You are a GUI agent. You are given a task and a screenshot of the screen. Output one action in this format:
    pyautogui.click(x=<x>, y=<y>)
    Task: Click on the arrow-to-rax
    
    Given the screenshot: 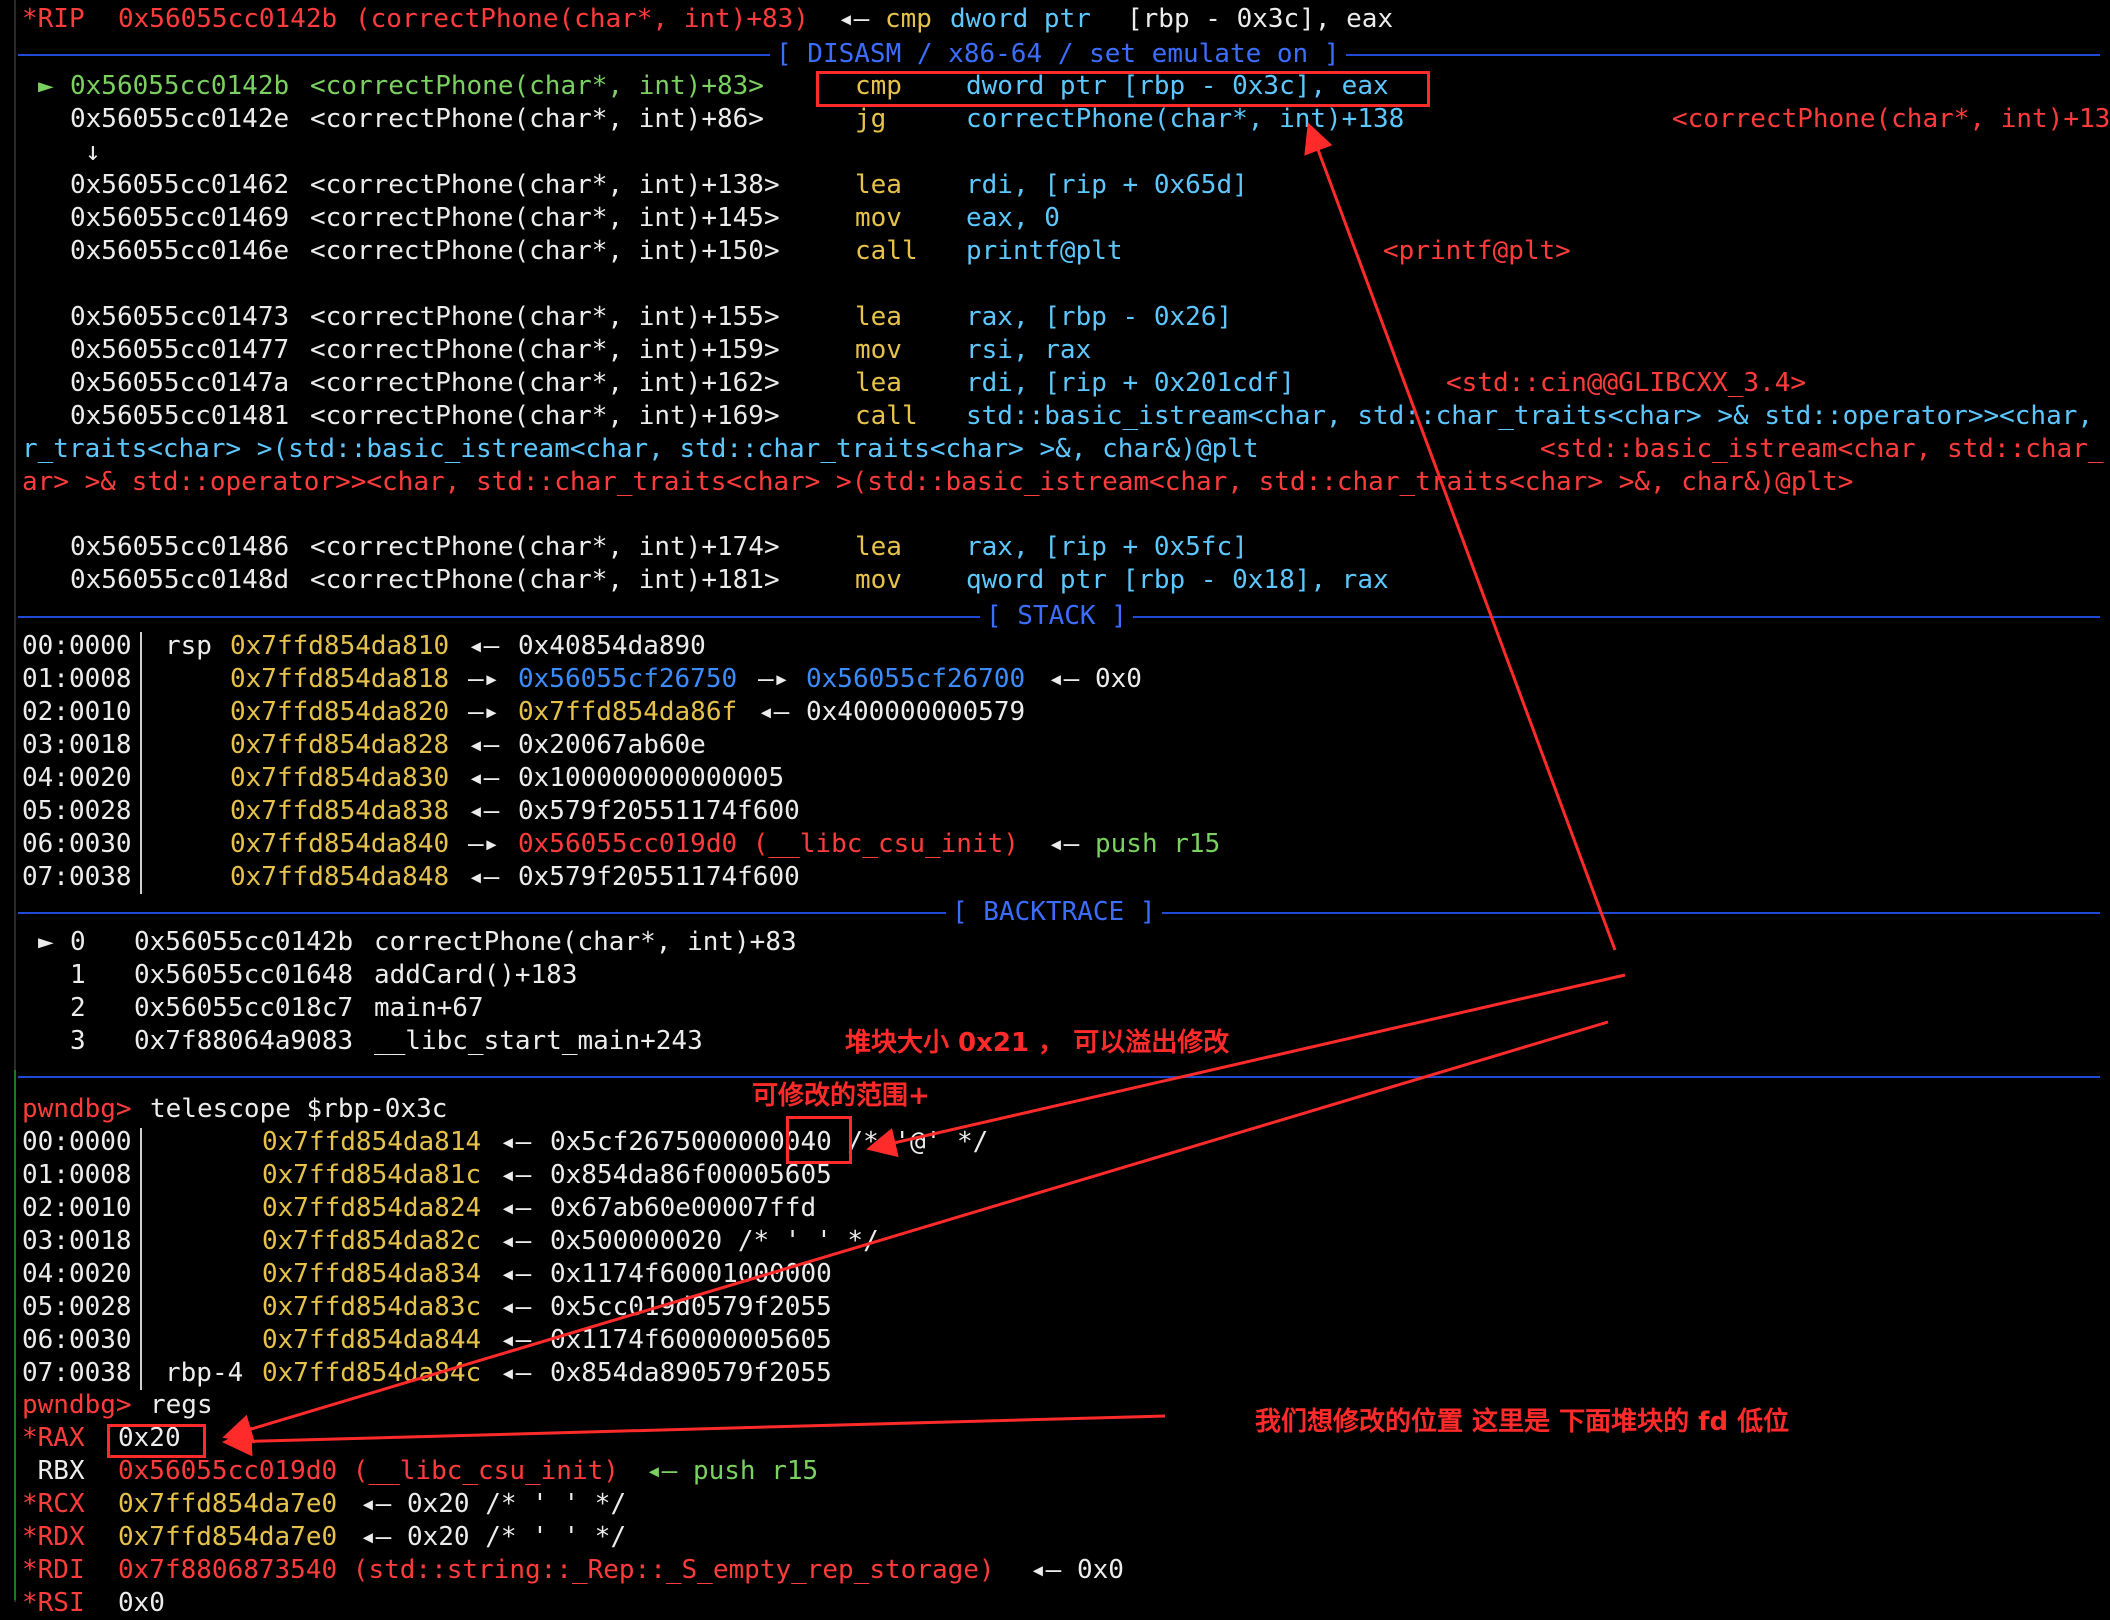 What is the action you would take?
    pyautogui.click(x=694, y=1435)
    